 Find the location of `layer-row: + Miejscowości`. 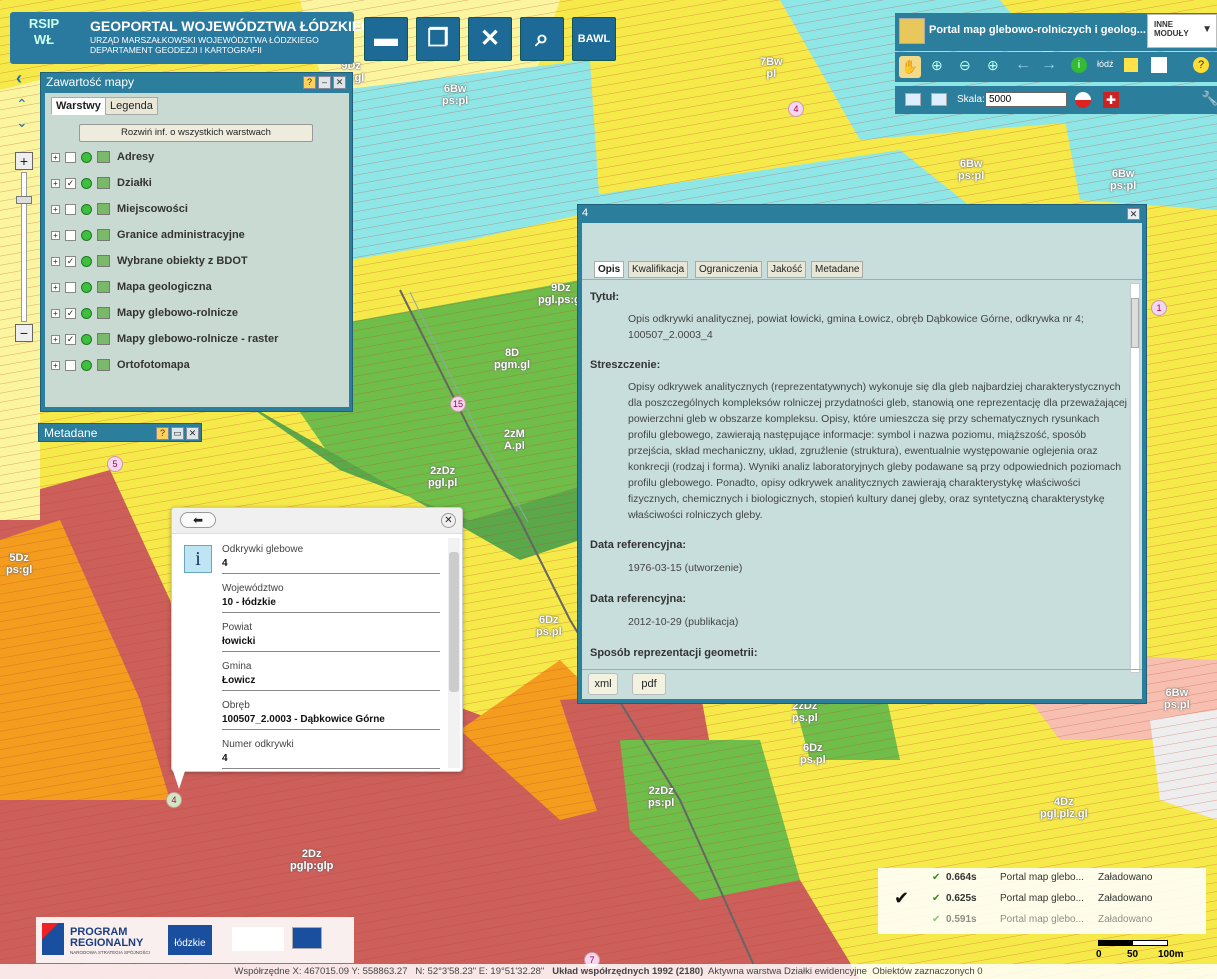

layer-row: + Miejscowości is located at coordinates (196, 211).